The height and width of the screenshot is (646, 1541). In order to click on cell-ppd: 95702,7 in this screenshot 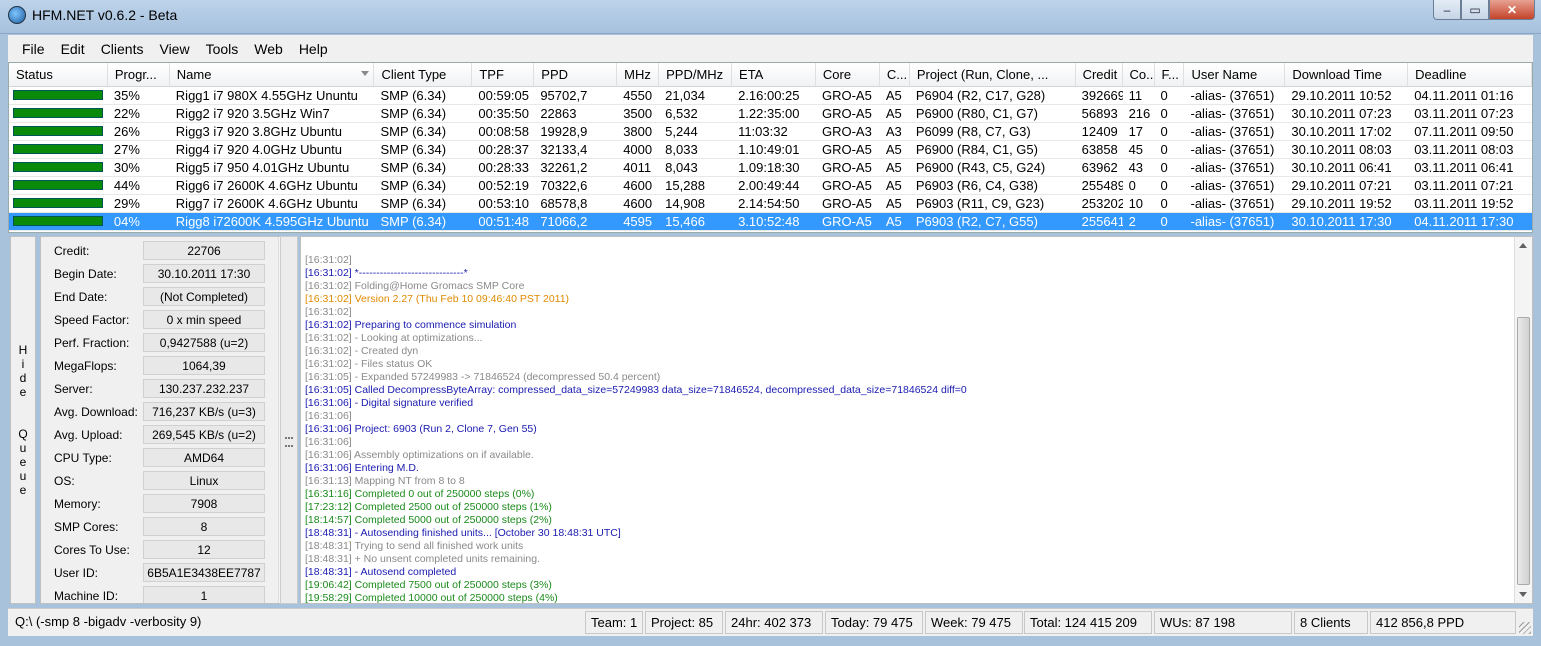, I will do `click(564, 95)`.